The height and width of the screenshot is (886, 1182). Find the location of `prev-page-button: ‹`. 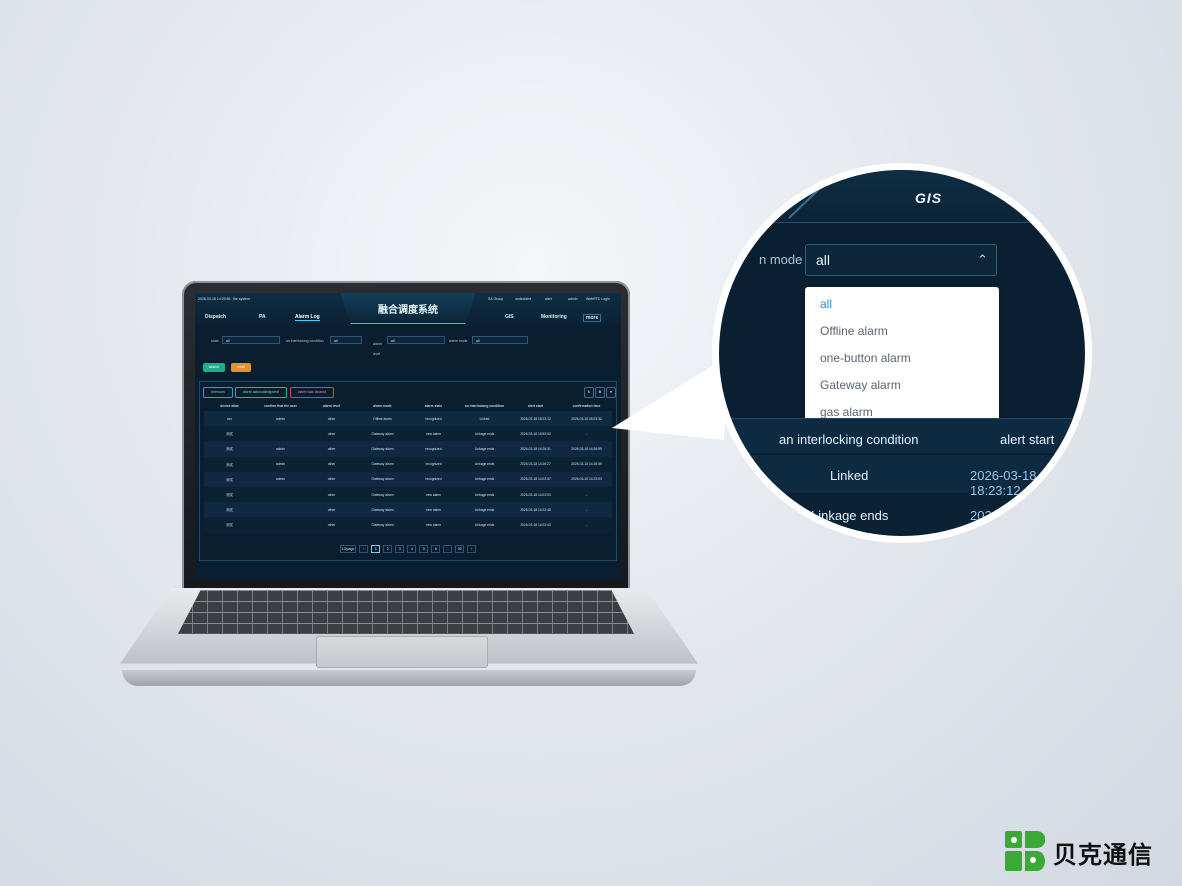

prev-page-button: ‹ is located at coordinates (364, 549).